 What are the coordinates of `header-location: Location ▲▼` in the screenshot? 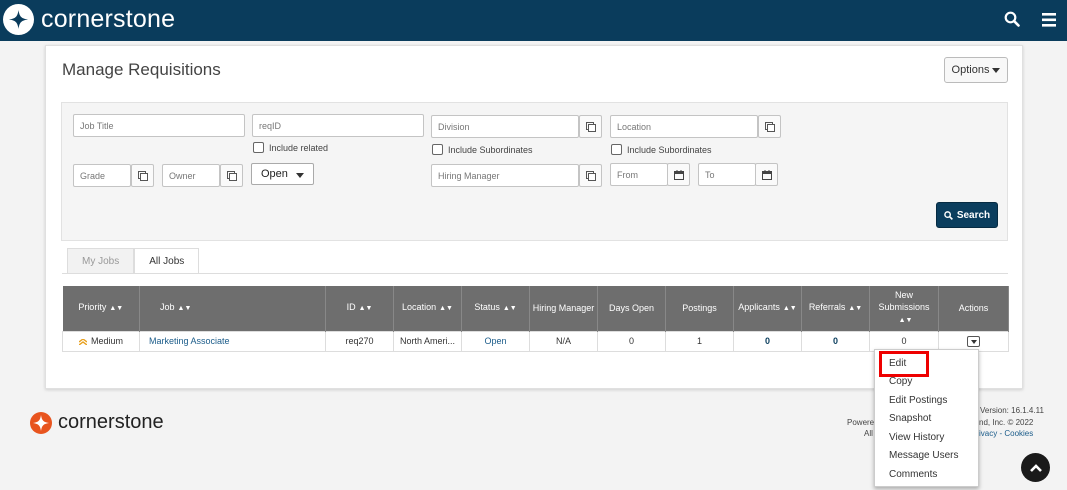 It's located at (427, 308).